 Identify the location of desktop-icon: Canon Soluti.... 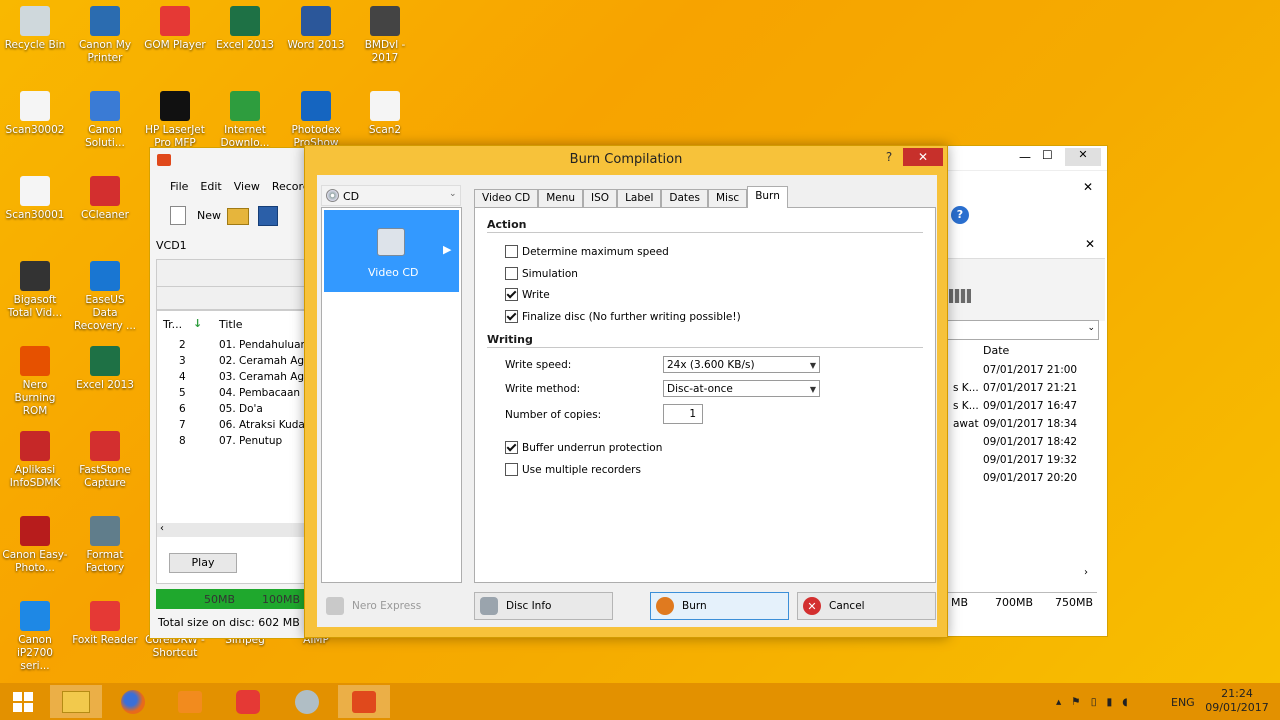
(105, 120).